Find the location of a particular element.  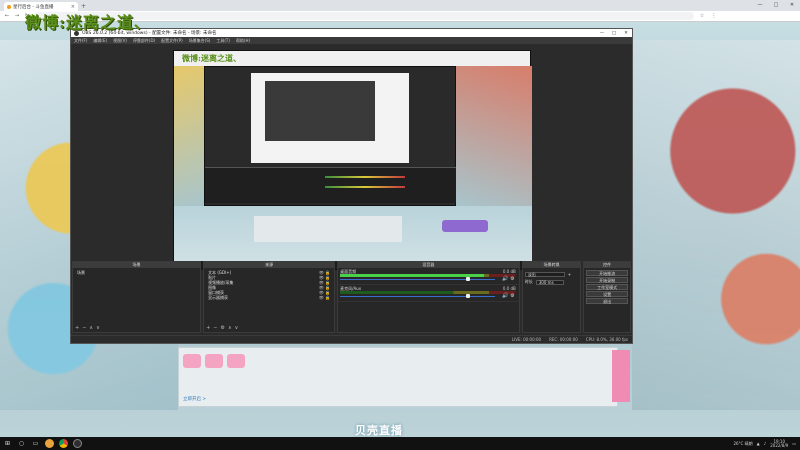

visibility-lock-icon: 👁 🔒 is located at coordinates (324, 297).